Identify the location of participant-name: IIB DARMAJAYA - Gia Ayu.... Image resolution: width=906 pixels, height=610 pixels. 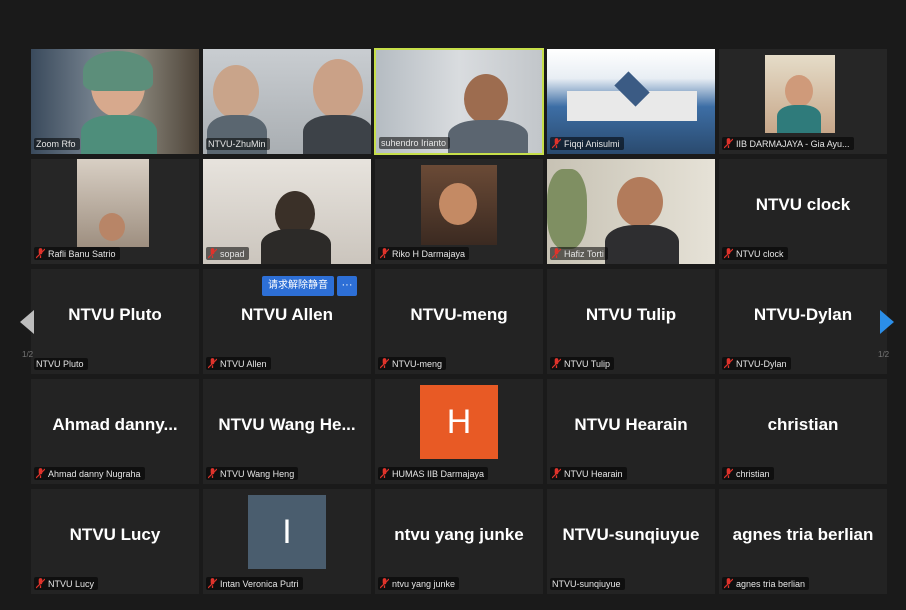
(793, 143).